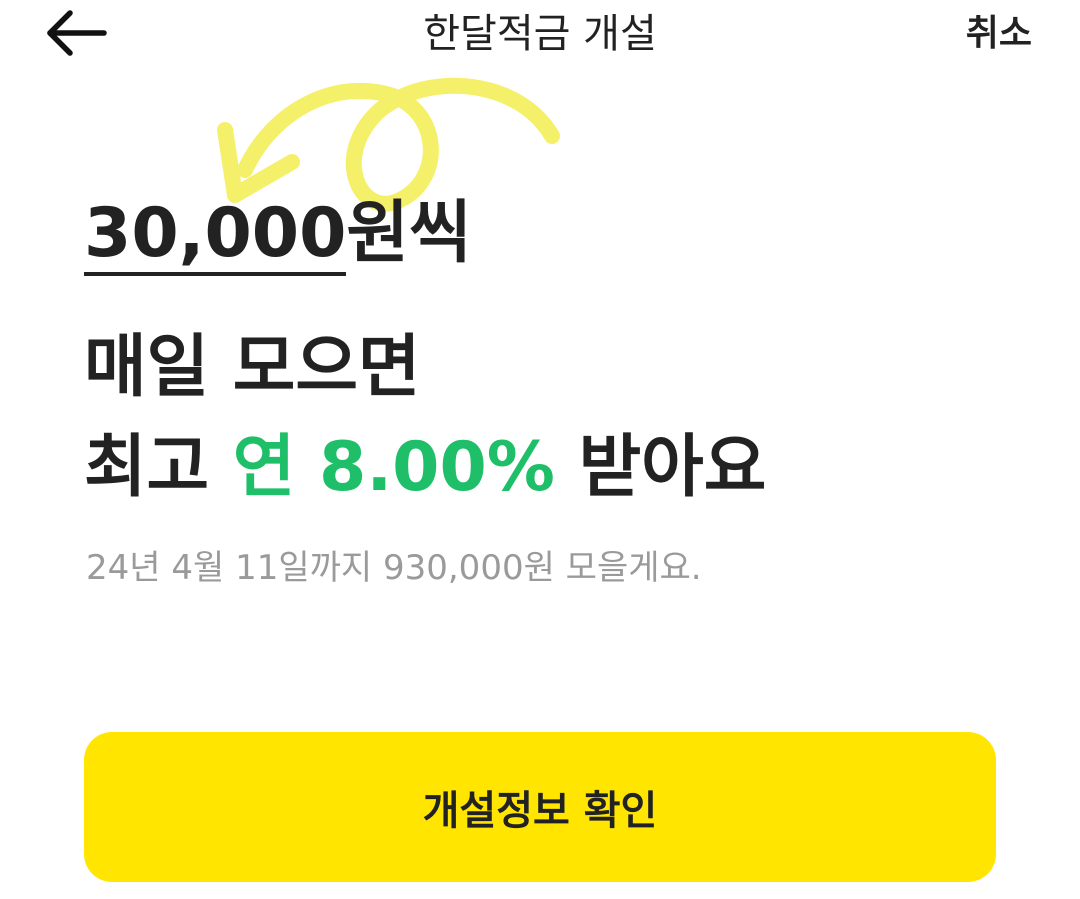 The width and height of the screenshot is (1080, 899). I want to click on confirm-button-label: 개설정보 확인, so click(540, 811).